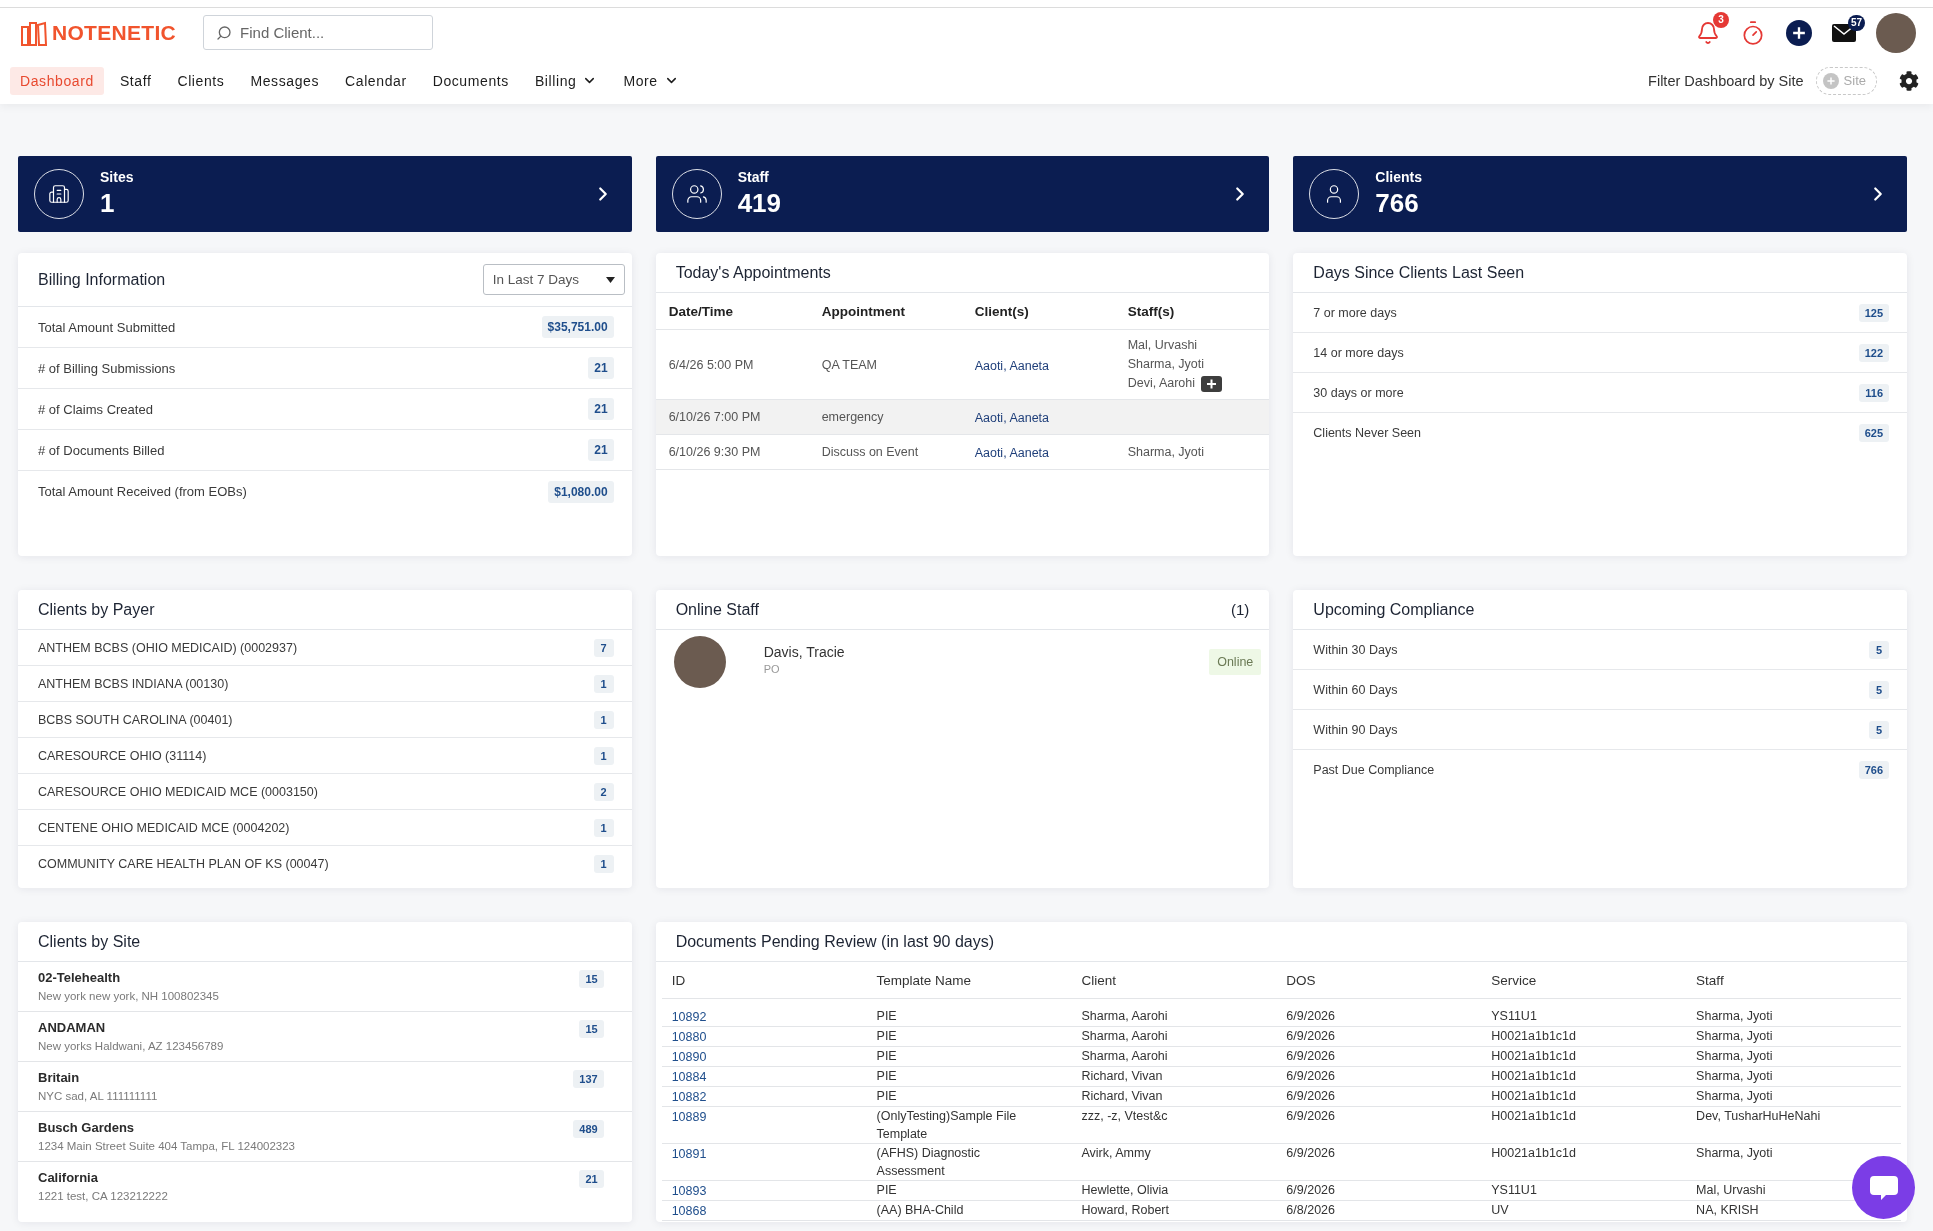 Image resolution: width=1933 pixels, height=1231 pixels. I want to click on column-header: ID, so click(679, 980).